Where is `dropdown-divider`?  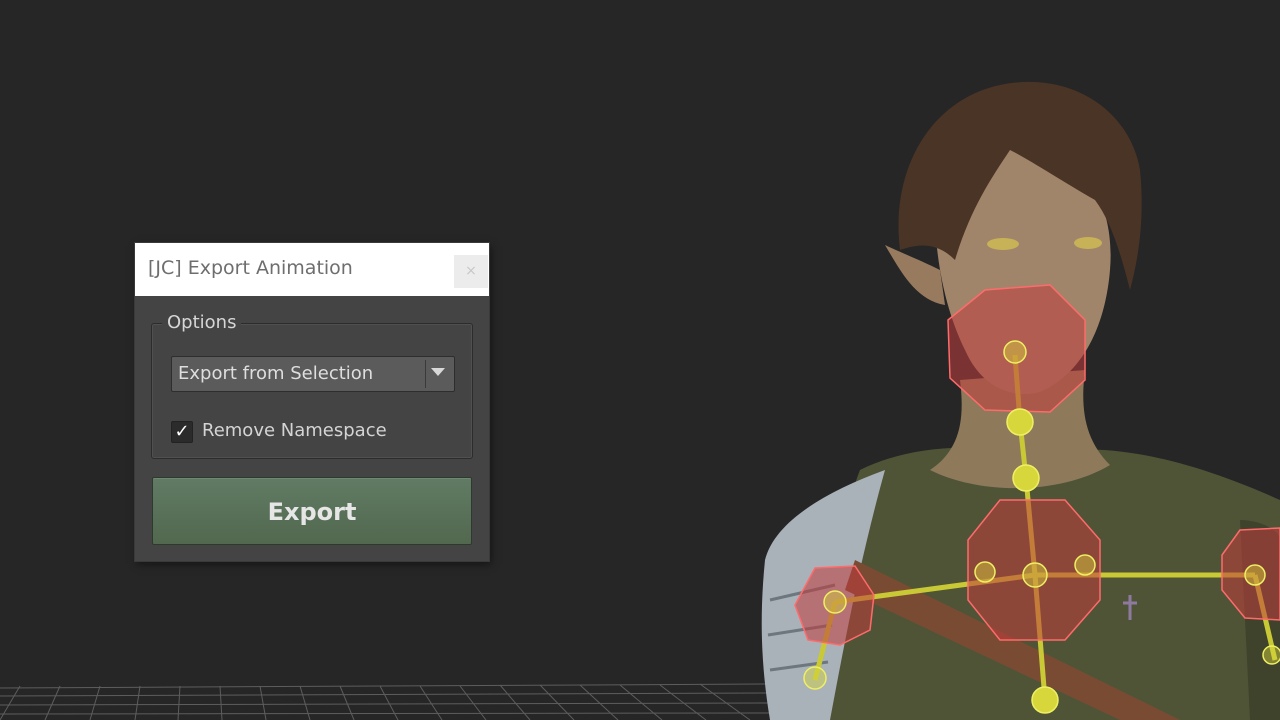 dropdown-divider is located at coordinates (425, 374).